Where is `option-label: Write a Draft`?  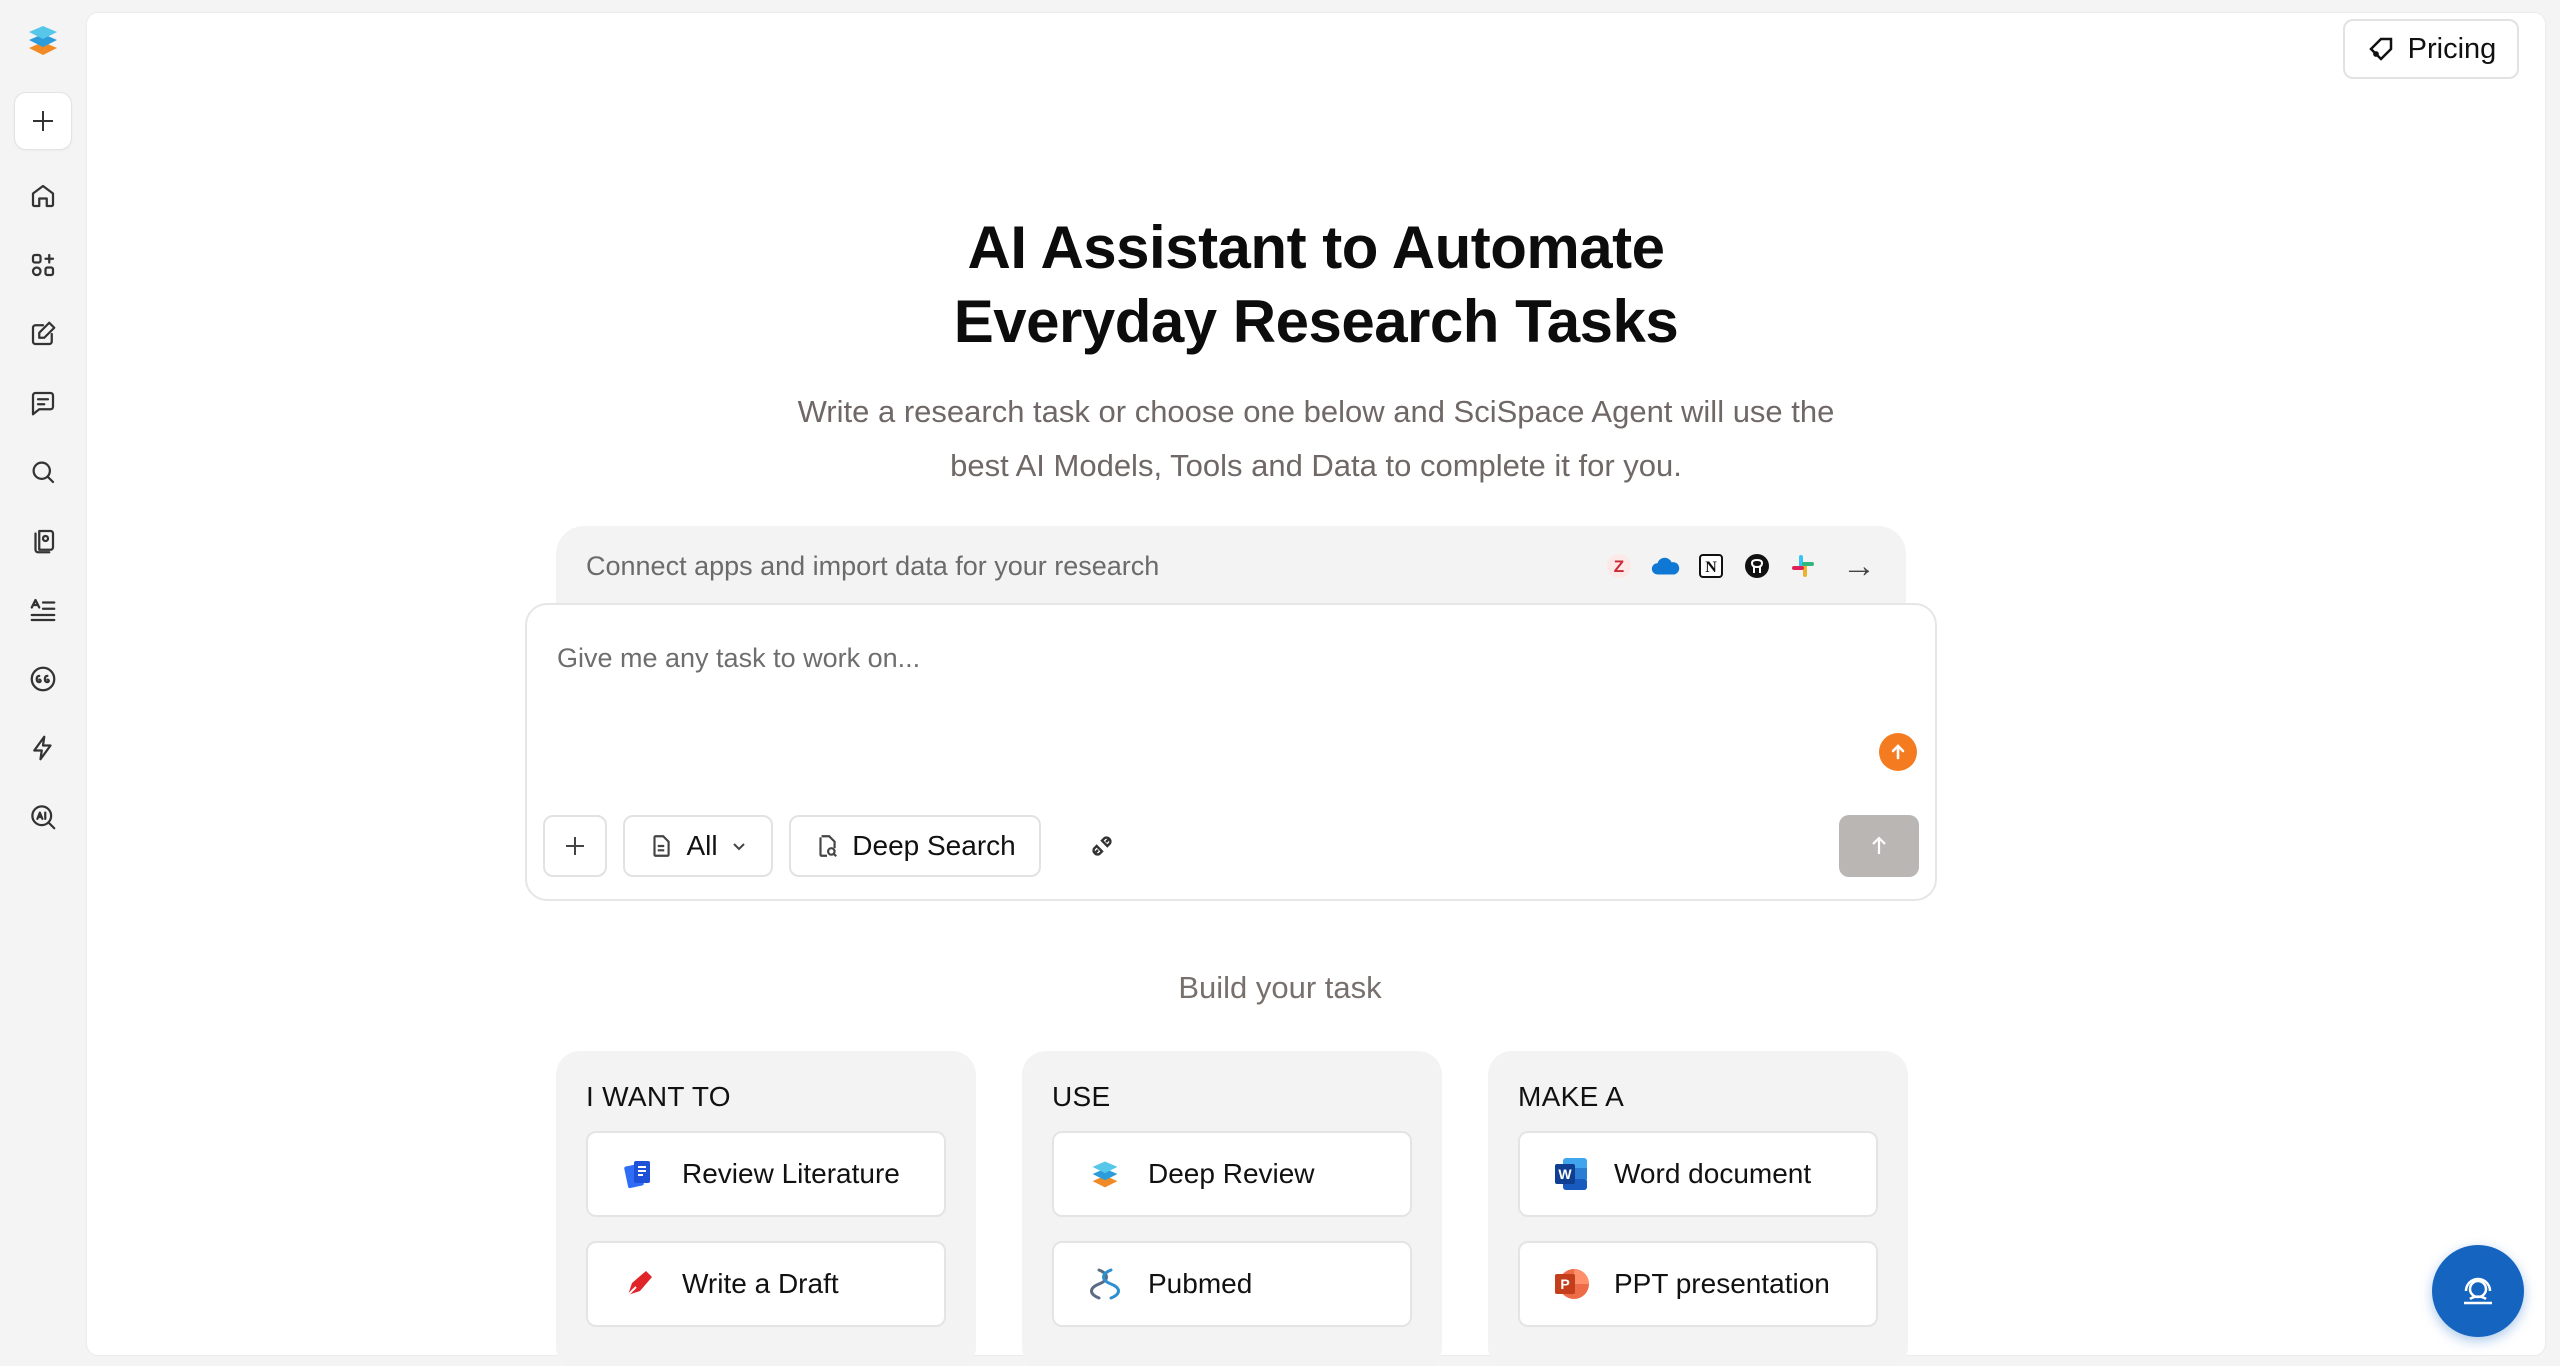 option-label: Write a Draft is located at coordinates (760, 1283).